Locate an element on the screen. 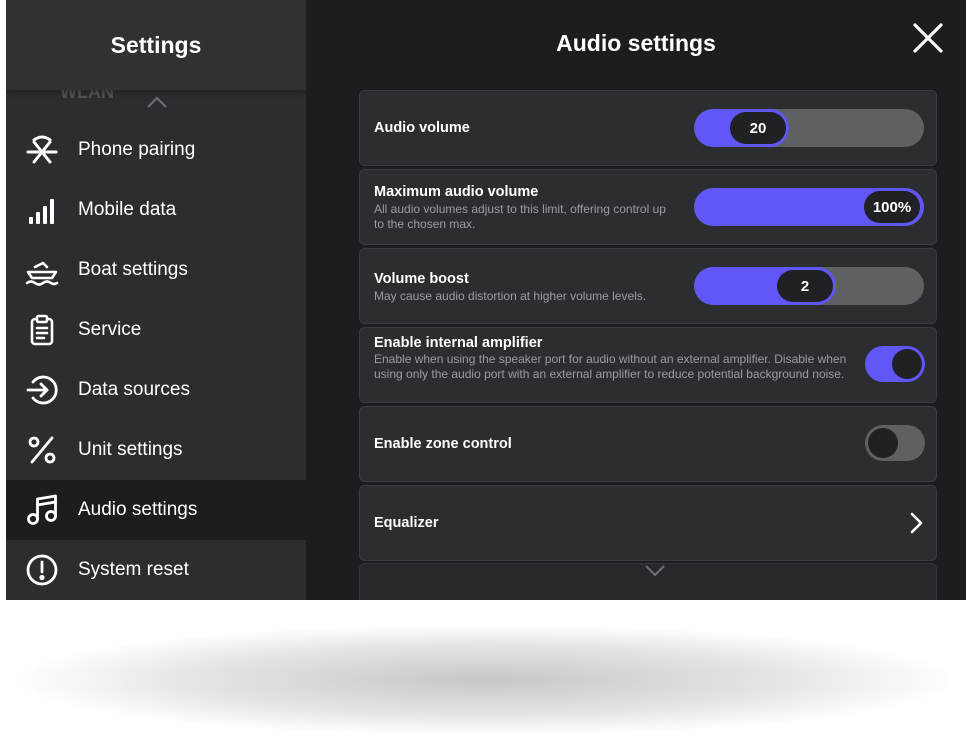 The width and height of the screenshot is (972, 741). sidebar-item-label: System reset is located at coordinates (133, 569).